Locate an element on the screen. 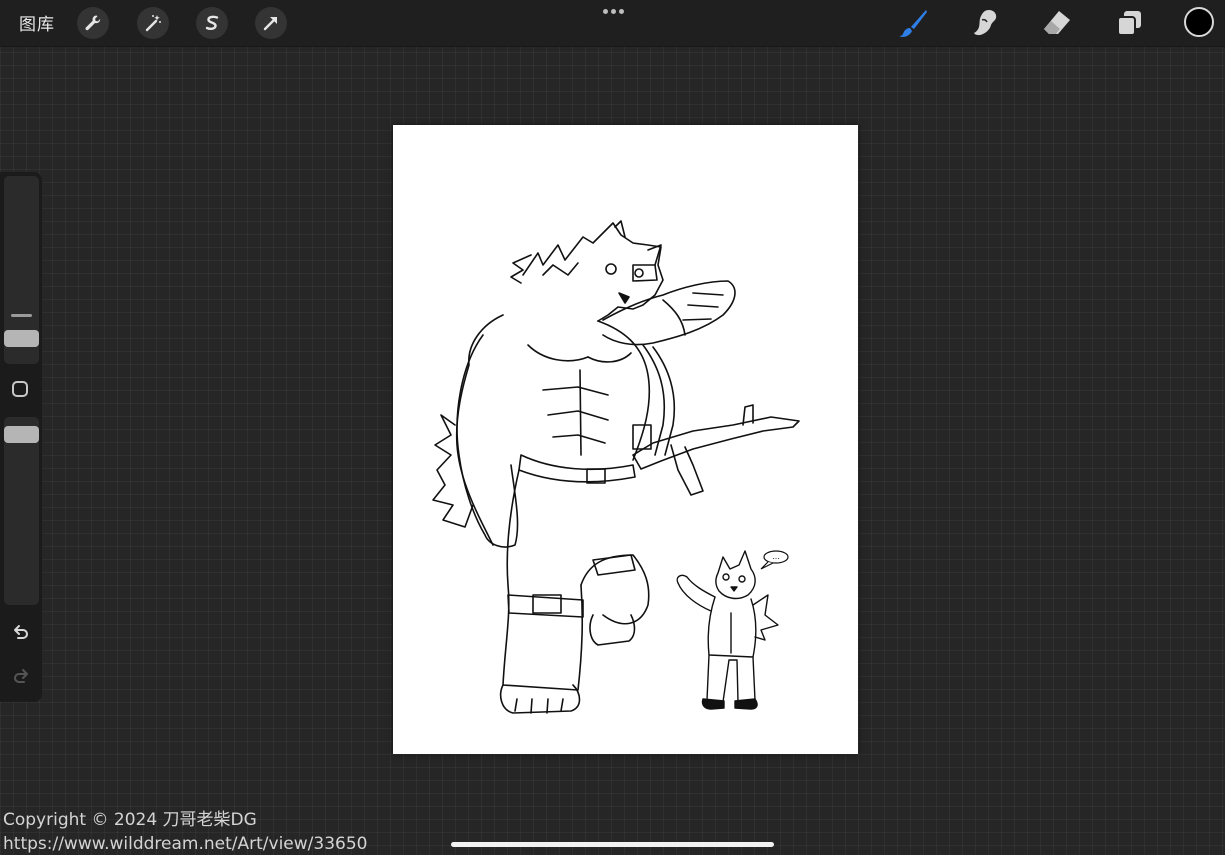 The image size is (1225, 855). selection-s-icon is located at coordinates (212, 23).